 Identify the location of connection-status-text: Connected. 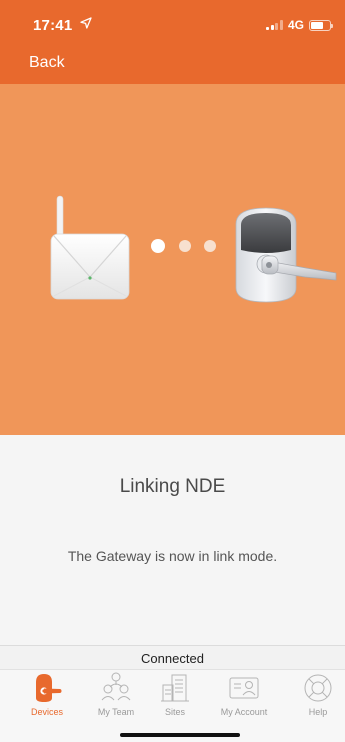
(172, 658).